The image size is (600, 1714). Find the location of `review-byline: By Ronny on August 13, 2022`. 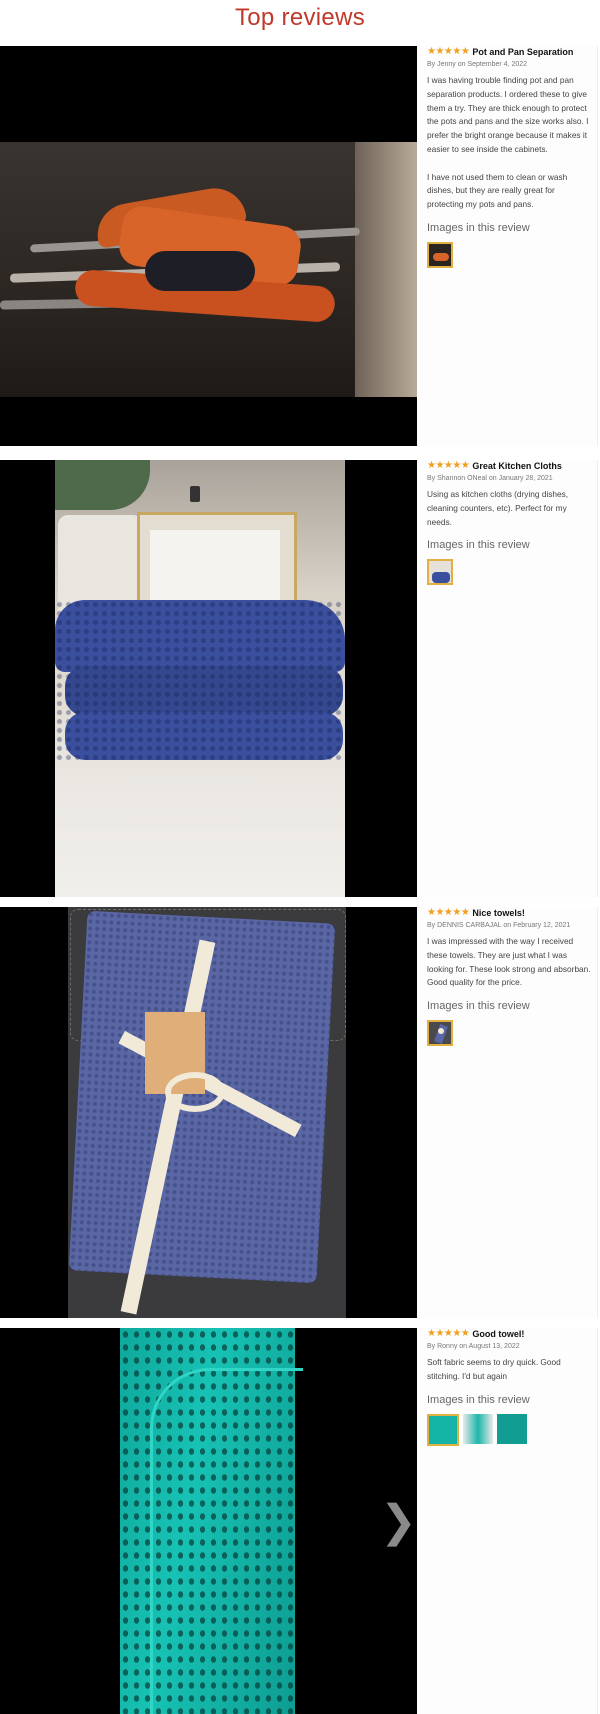

review-byline: By Ronny on August 13, 2022 is located at coordinates (473, 1346).